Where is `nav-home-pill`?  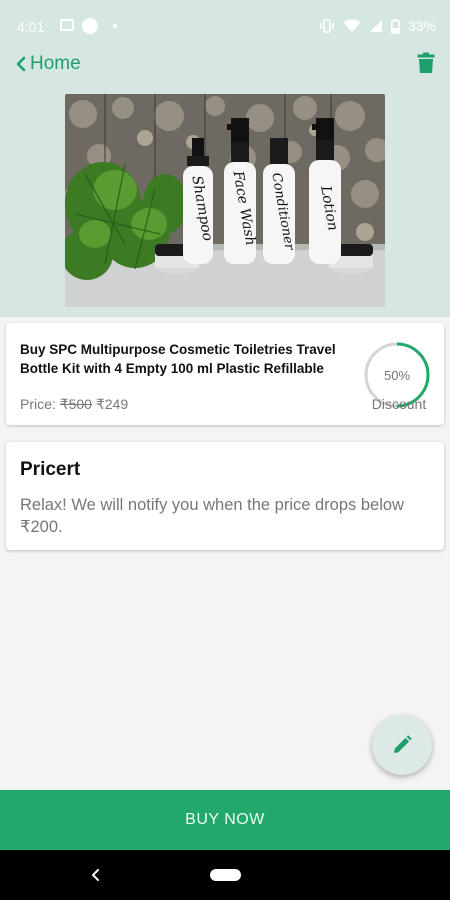 nav-home-pill is located at coordinates (225, 875).